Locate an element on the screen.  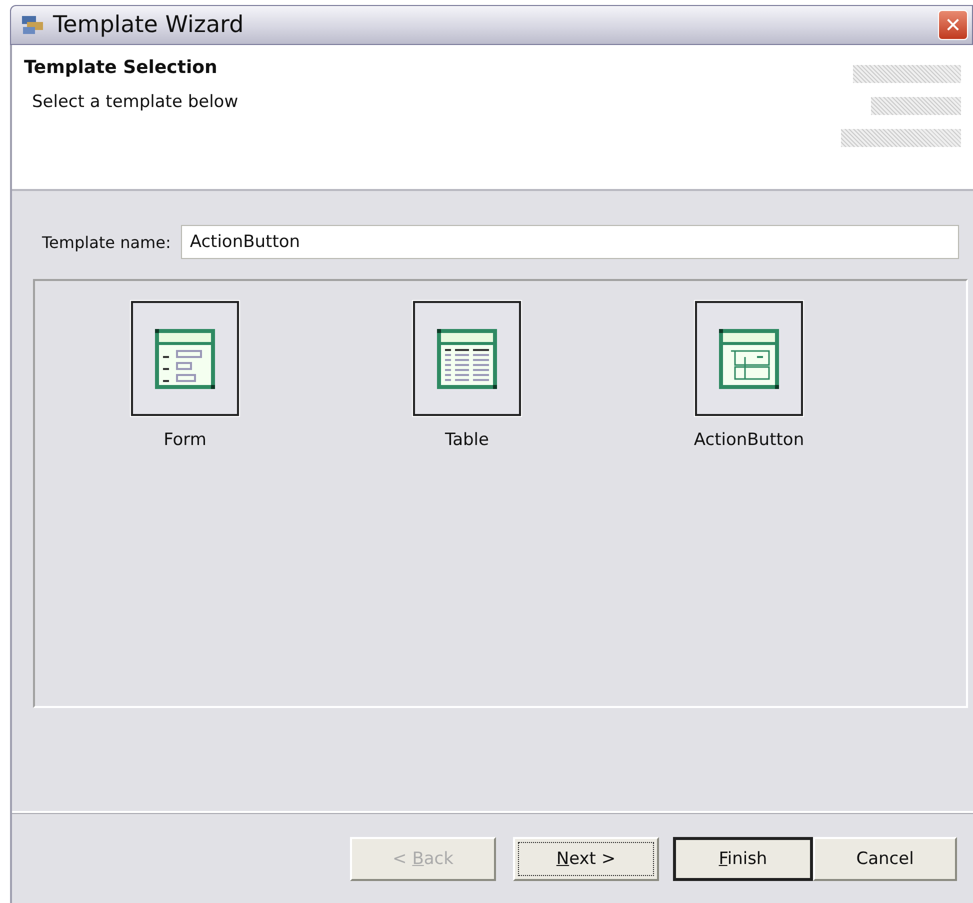
dialog-button: Cancel is located at coordinates (885, 859).